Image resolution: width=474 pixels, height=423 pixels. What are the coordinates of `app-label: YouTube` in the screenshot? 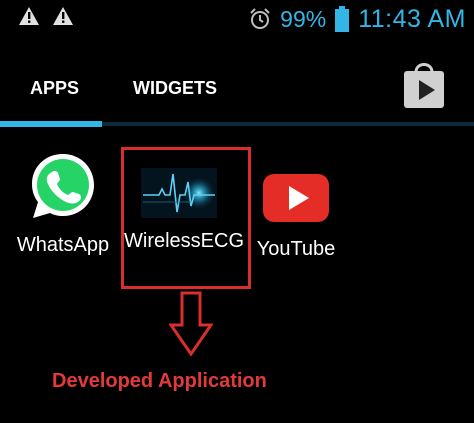 It's located at (296, 249).